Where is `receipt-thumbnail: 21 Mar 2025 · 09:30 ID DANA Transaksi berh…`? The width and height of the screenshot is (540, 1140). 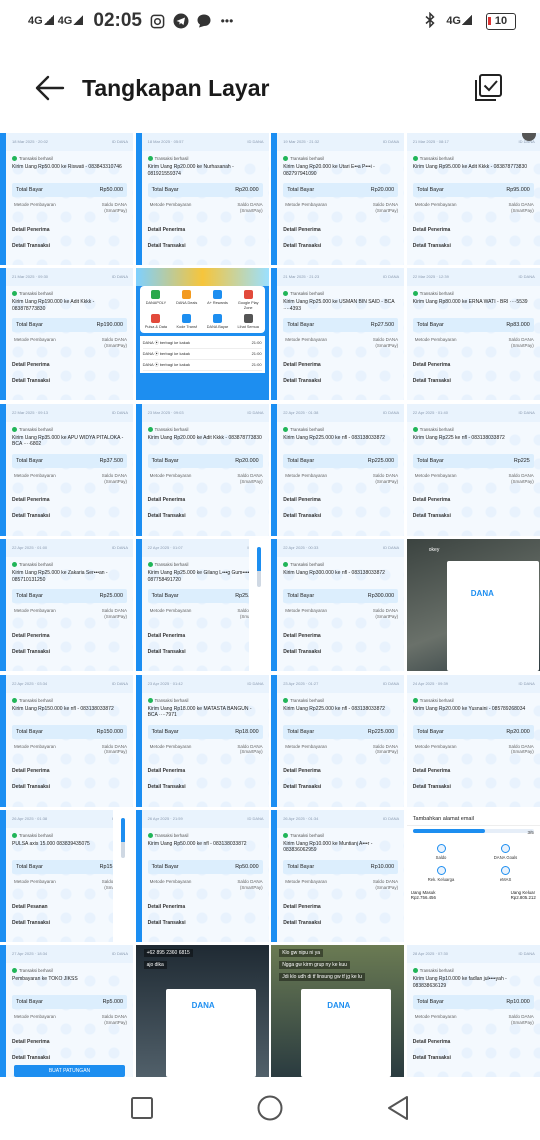
receipt-thumbnail: 21 Mar 2025 · 09:30 ID DANA Transaksi berh… is located at coordinates (66, 334).